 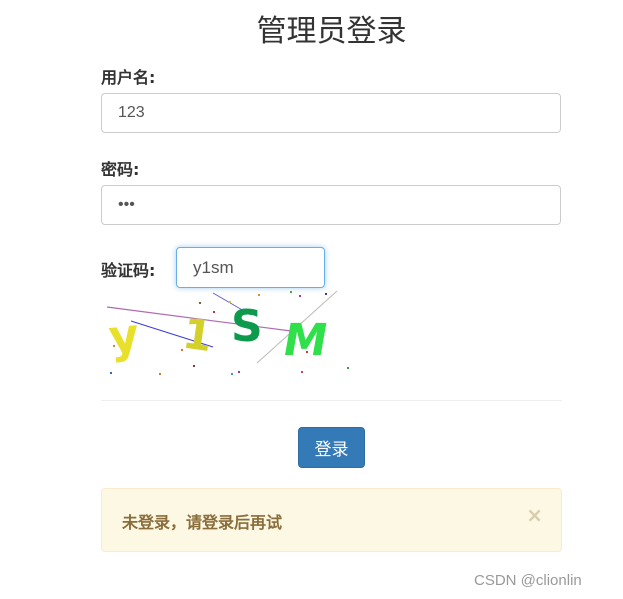 I want to click on close-icon: ×, so click(x=534, y=515).